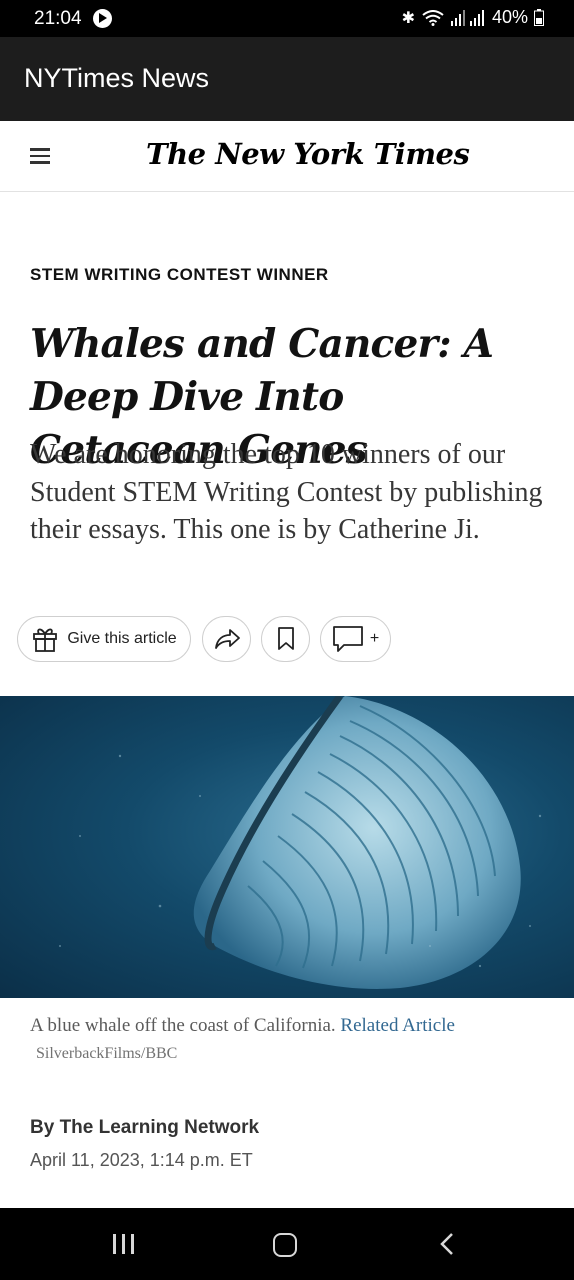  I want to click on navigation-status-icon, so click(102, 18).